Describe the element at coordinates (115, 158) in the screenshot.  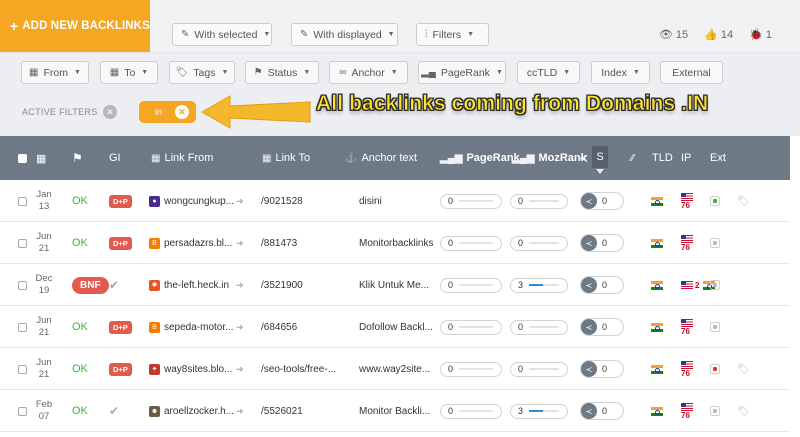
I see `header-gi: GI` at that location.